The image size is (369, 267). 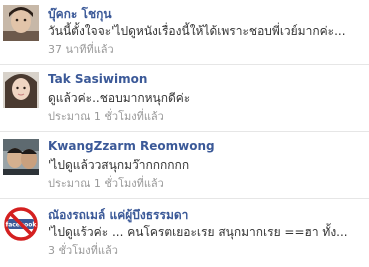 I want to click on no-facebook-logo-icon: facebook, so click(x=21, y=224).